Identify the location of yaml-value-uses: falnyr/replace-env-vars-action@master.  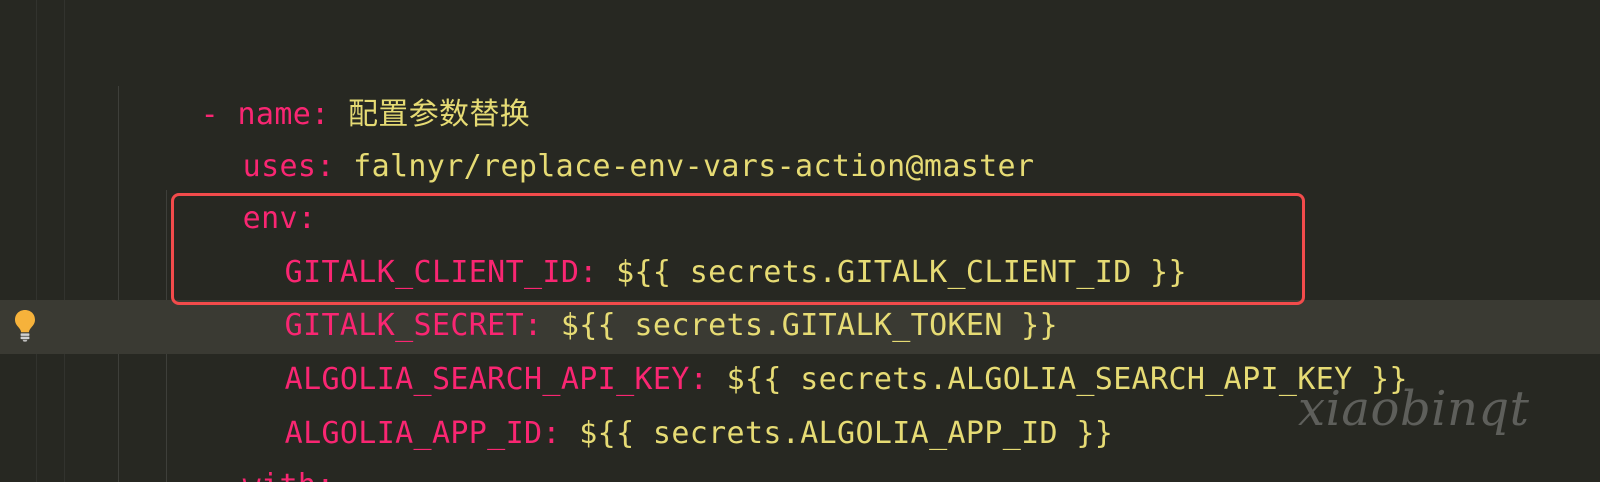
(694, 166).